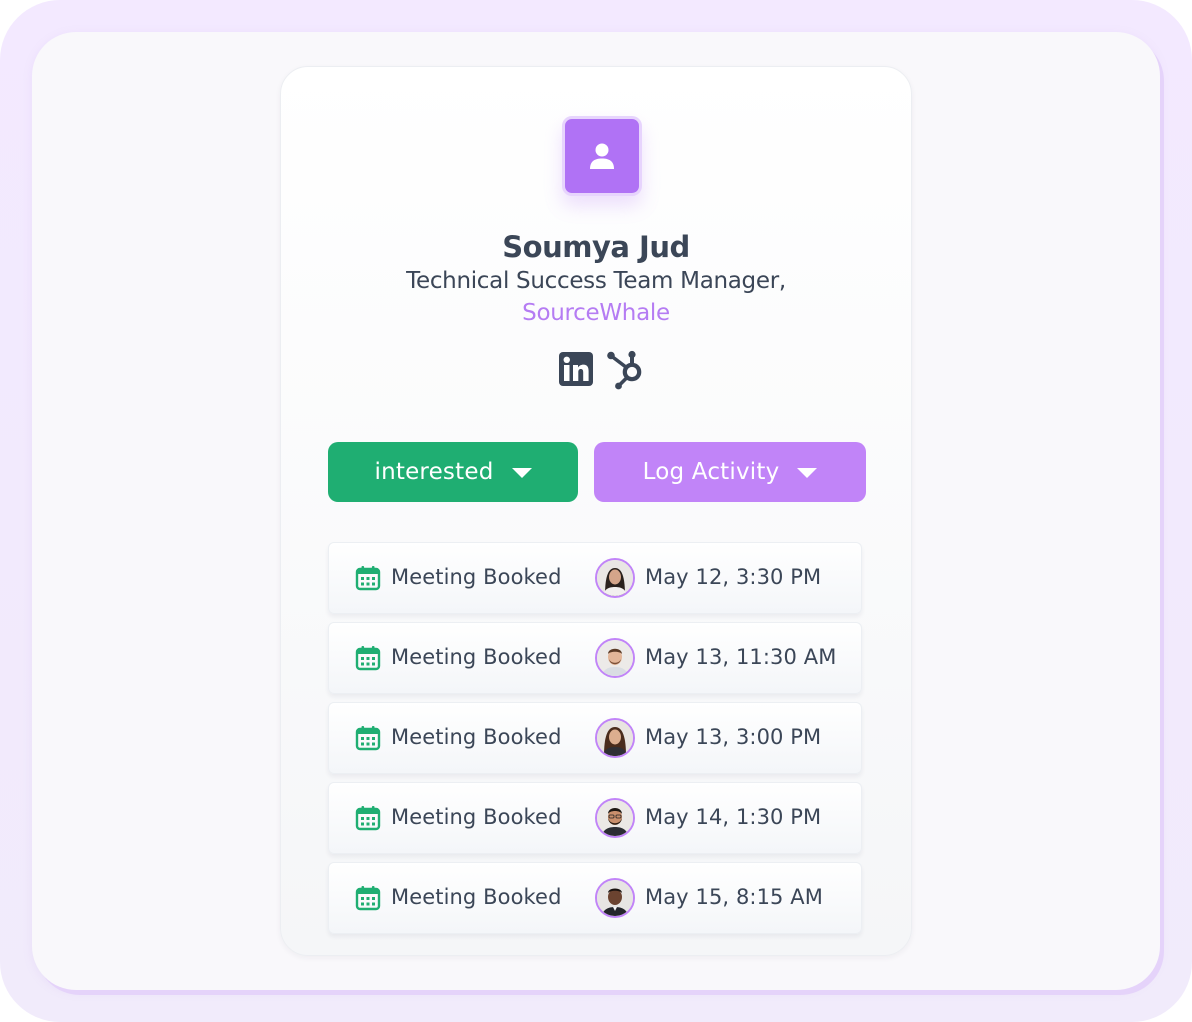 Image resolution: width=1192 pixels, height=1022 pixels. What do you see at coordinates (733, 577) in the screenshot?
I see `activity-time: May 12, 3:30 PM` at bounding box center [733, 577].